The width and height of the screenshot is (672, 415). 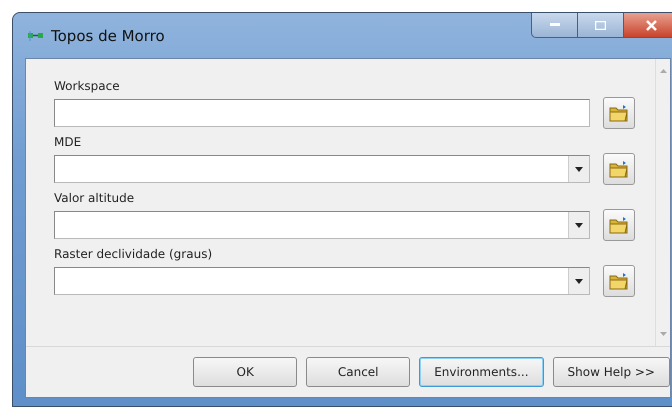 What do you see at coordinates (322, 113) in the screenshot?
I see `input-field` at bounding box center [322, 113].